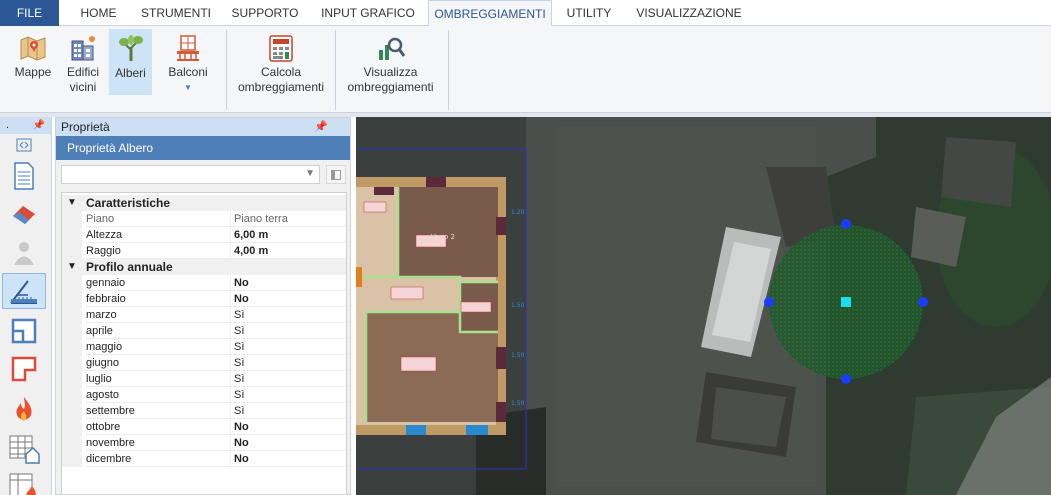  What do you see at coordinates (25, 125) in the screenshot?
I see `tool-strip-header: . 📌` at bounding box center [25, 125].